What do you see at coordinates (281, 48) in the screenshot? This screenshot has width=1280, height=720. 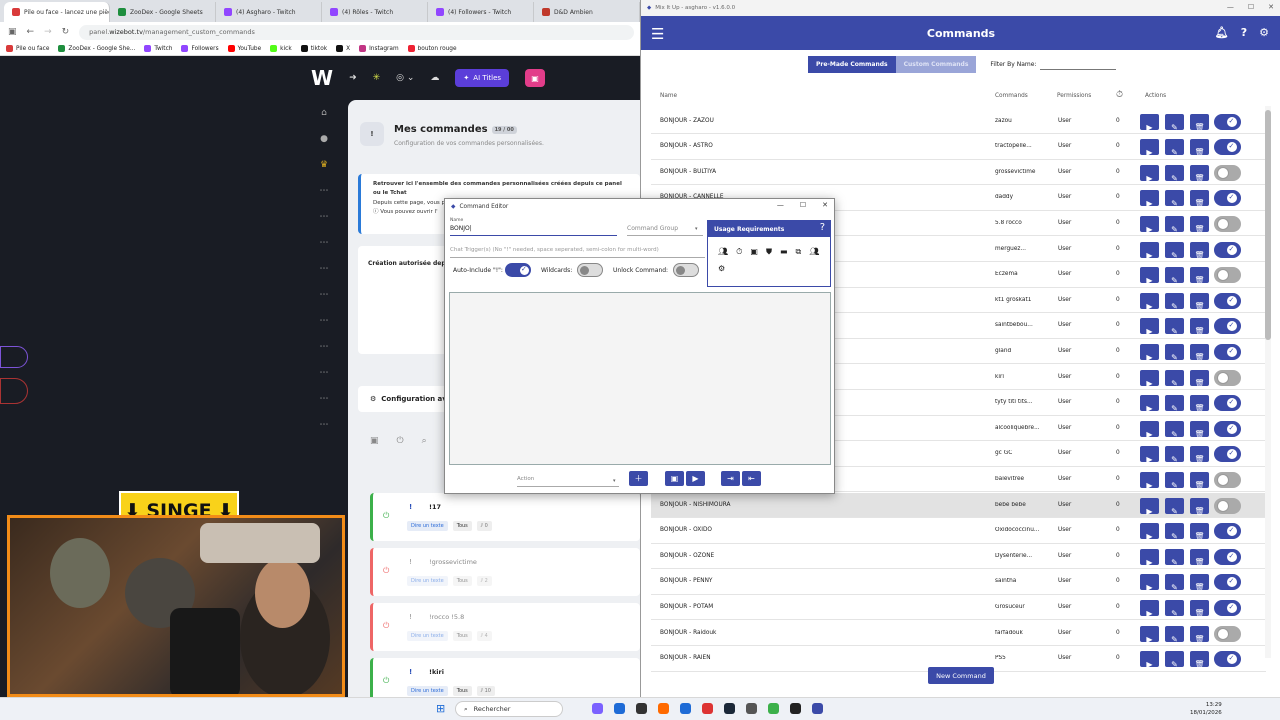 I see `bookmark-item: kick` at bounding box center [281, 48].